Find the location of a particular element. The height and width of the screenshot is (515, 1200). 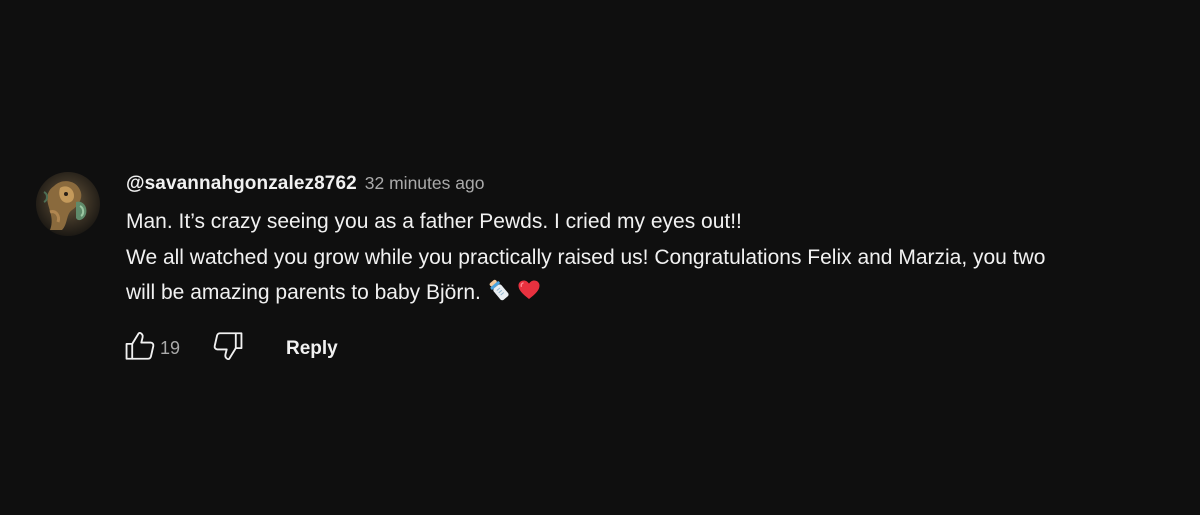

comment-timestamp: 32 minutes ago is located at coordinates (425, 183).